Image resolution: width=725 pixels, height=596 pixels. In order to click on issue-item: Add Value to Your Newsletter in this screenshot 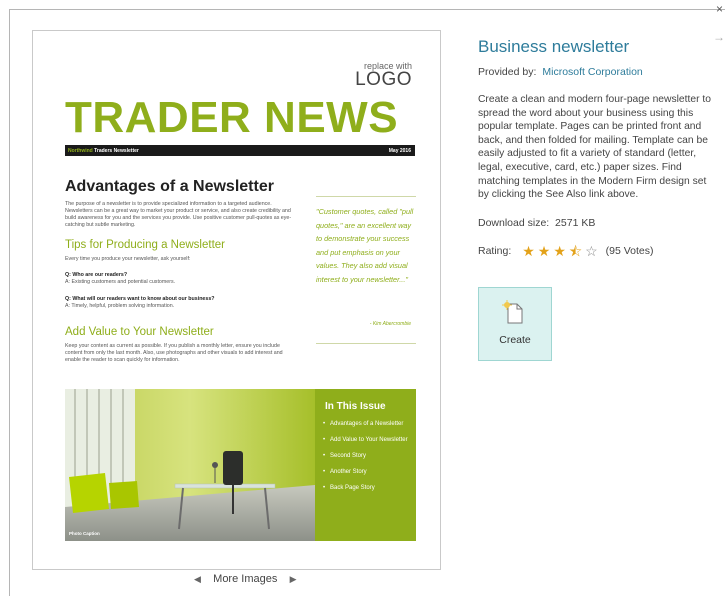, I will do `click(367, 440)`.